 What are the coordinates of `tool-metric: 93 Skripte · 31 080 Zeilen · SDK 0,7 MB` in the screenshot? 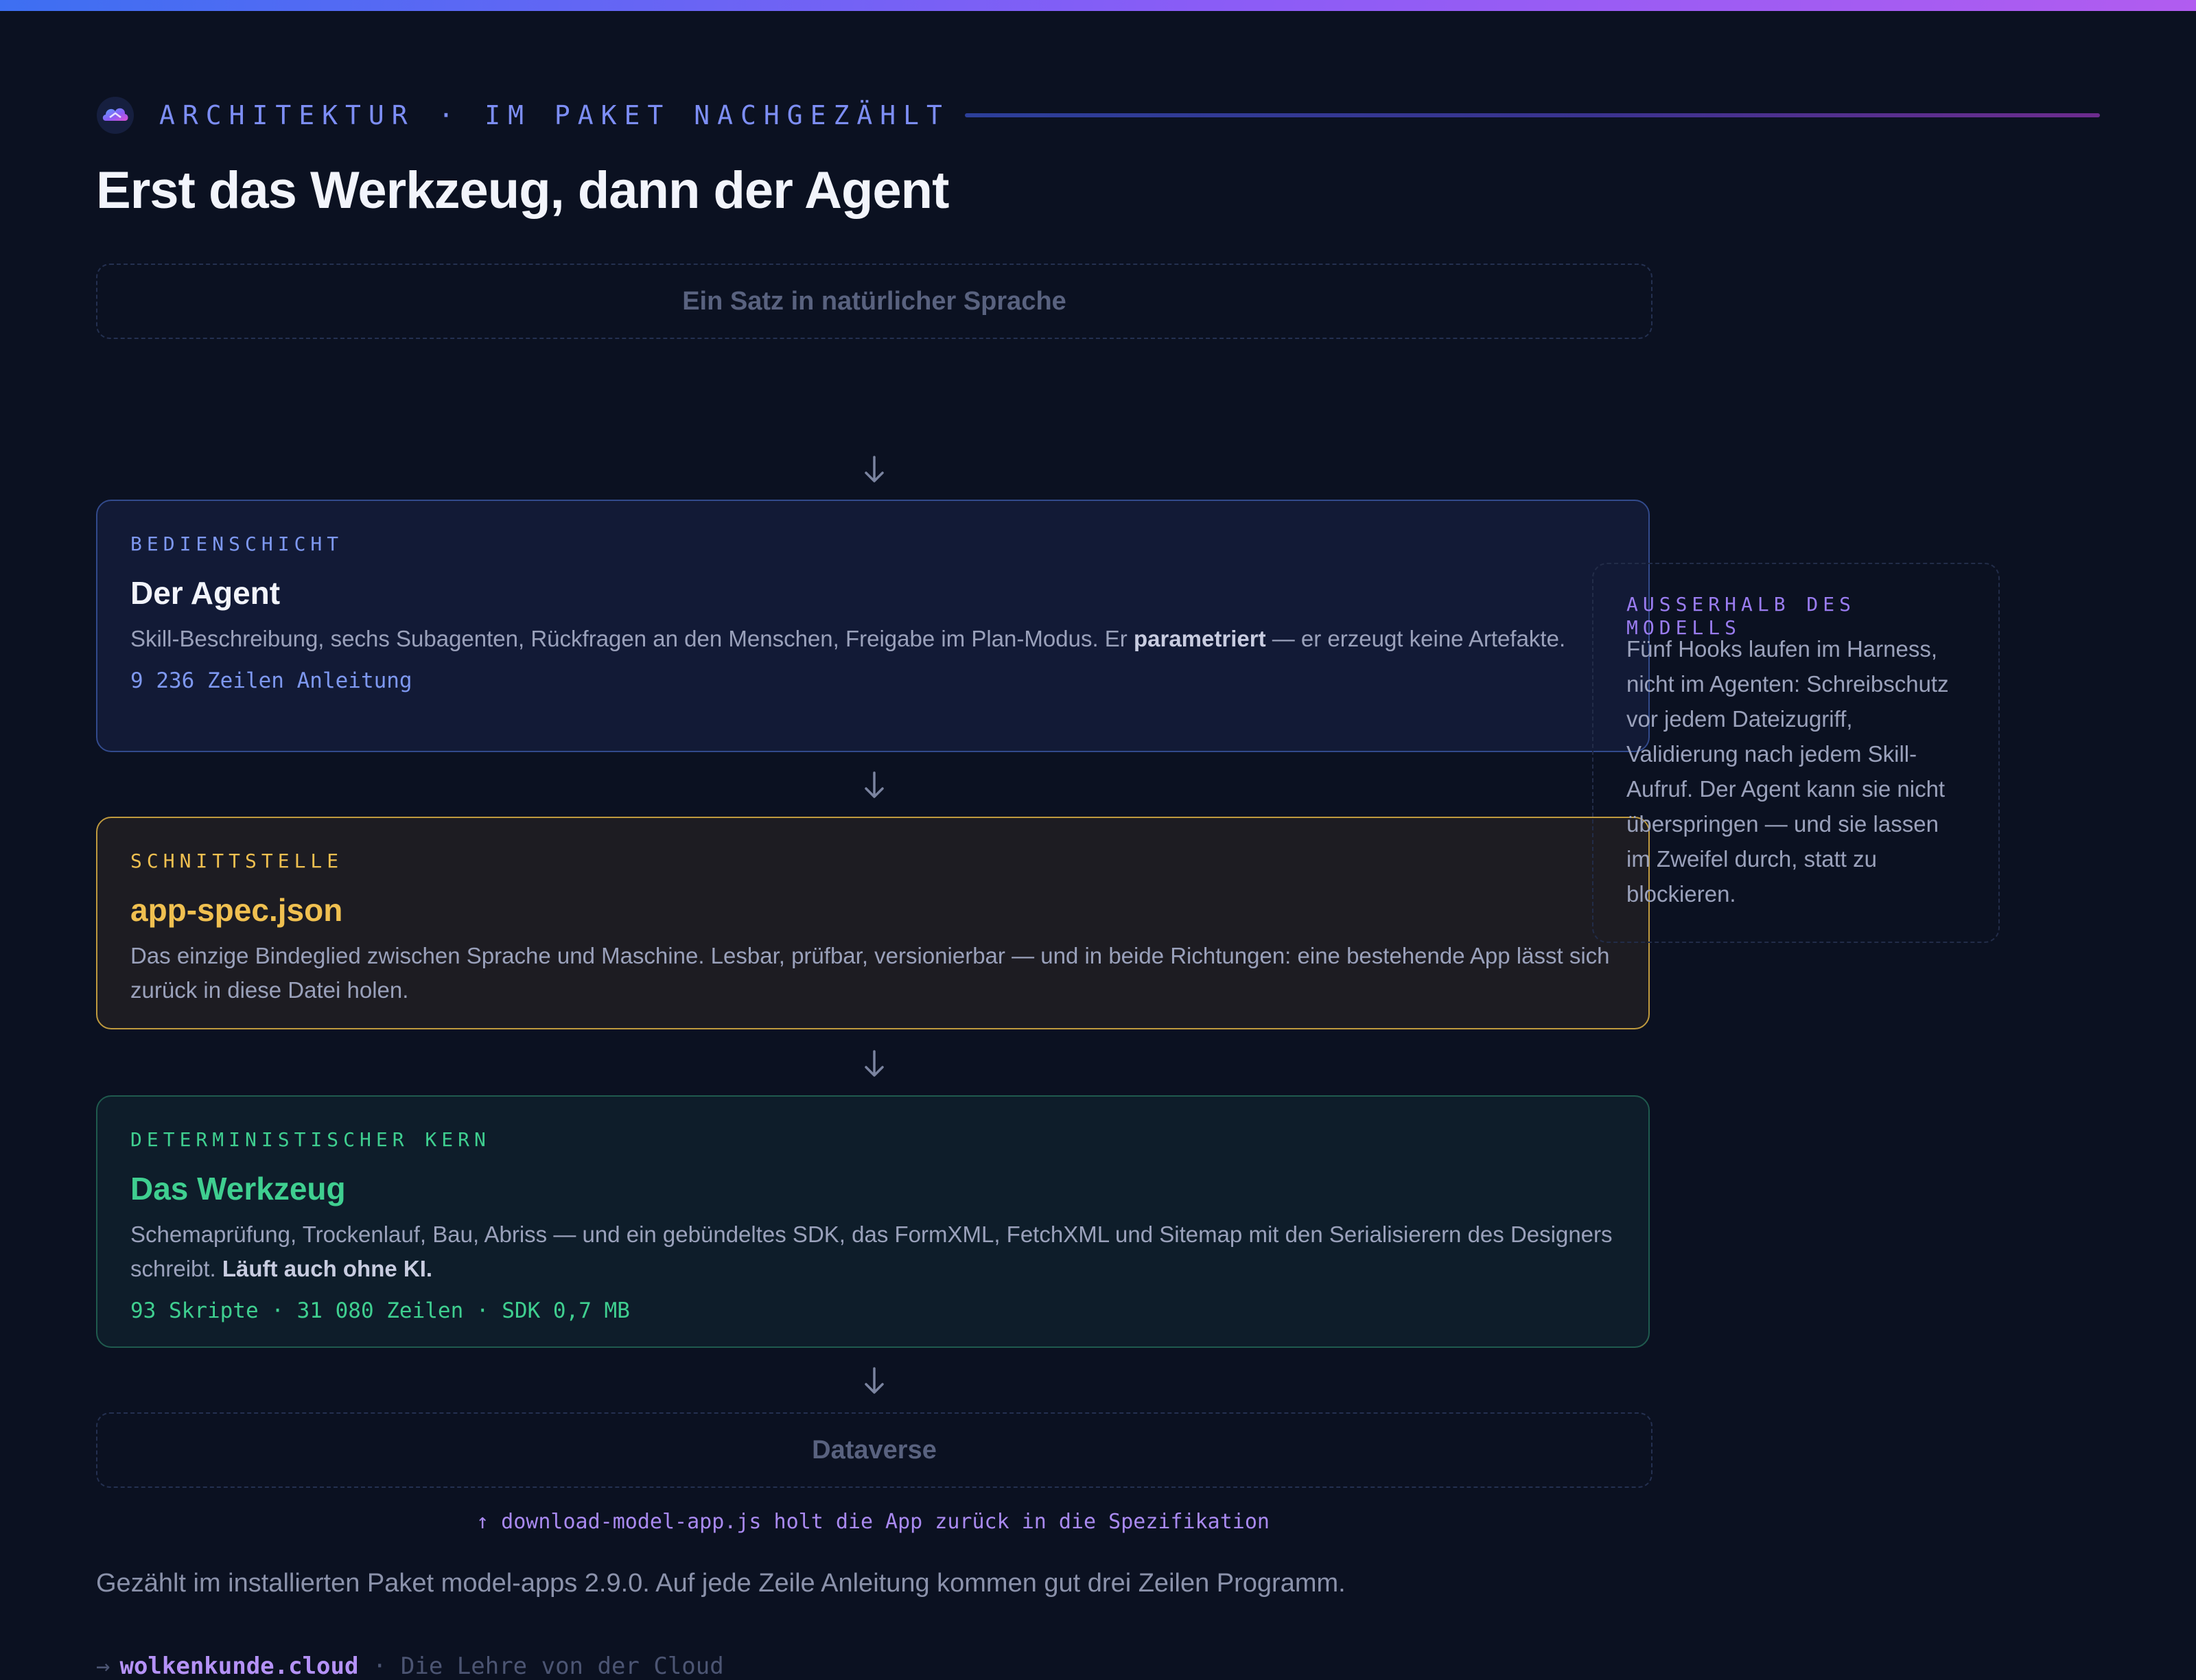 It's located at (380, 1310).